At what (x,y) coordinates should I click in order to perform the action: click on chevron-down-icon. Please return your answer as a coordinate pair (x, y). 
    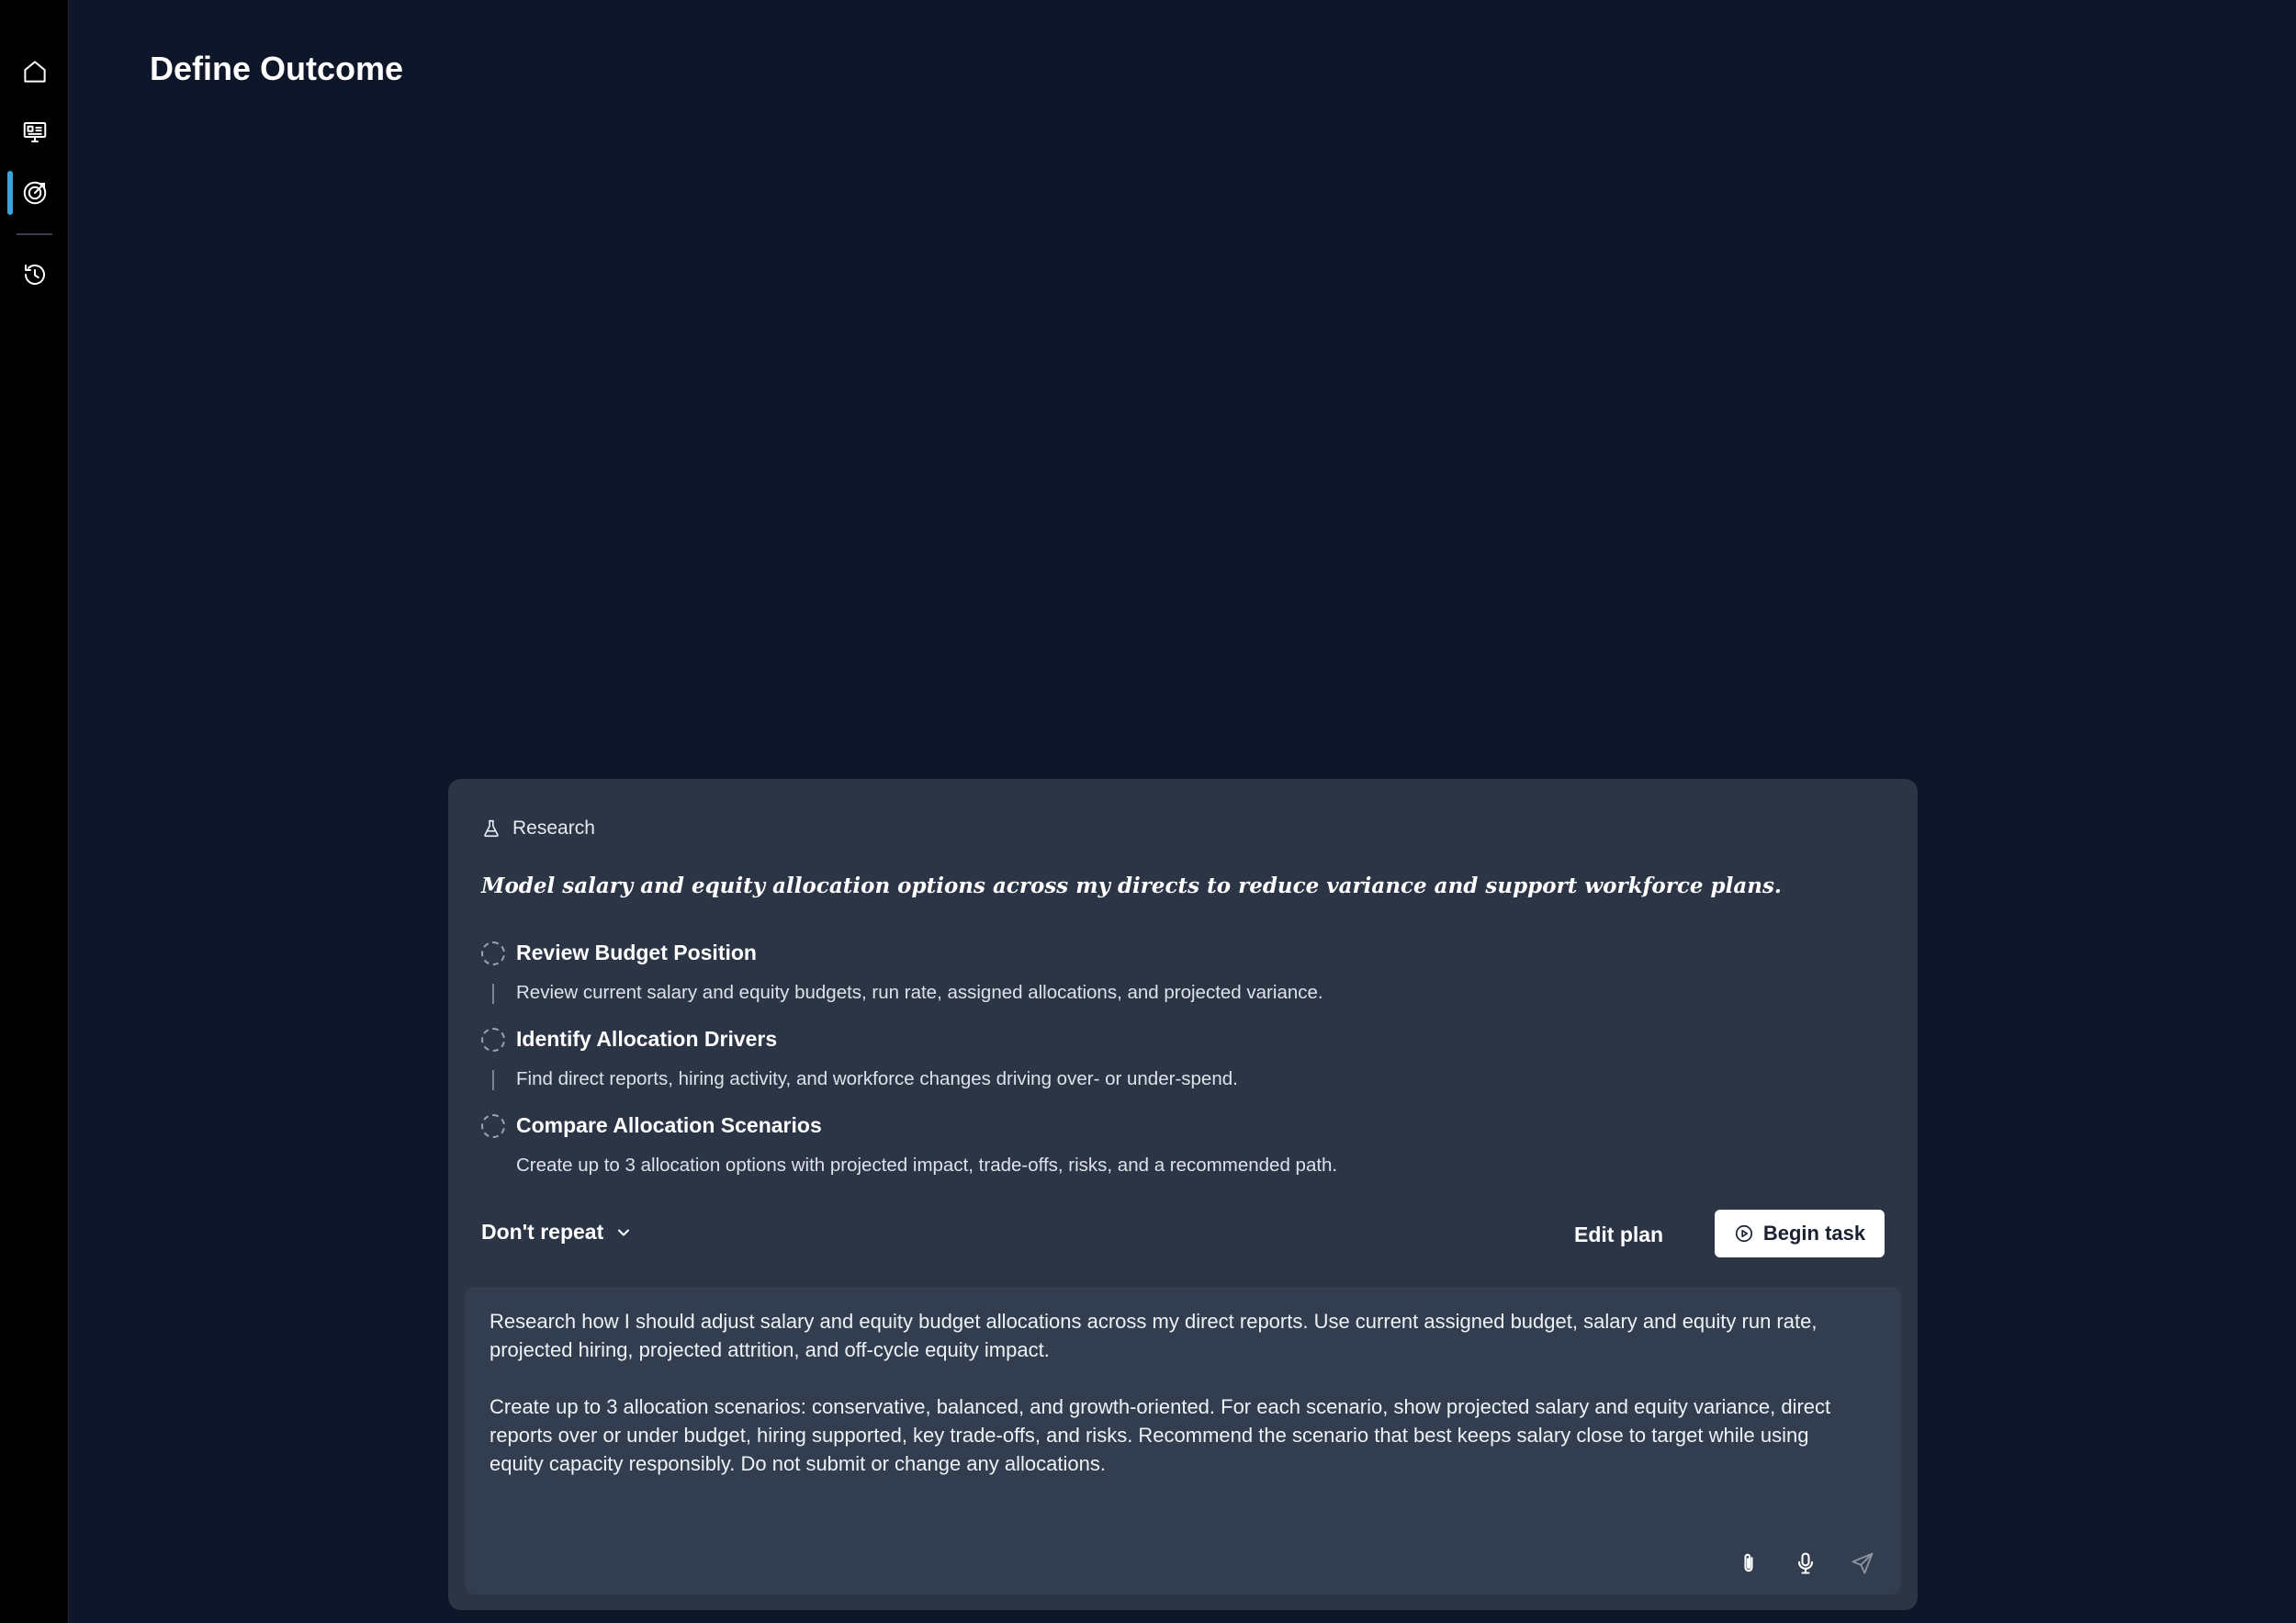
    Looking at the image, I should click on (624, 1232).